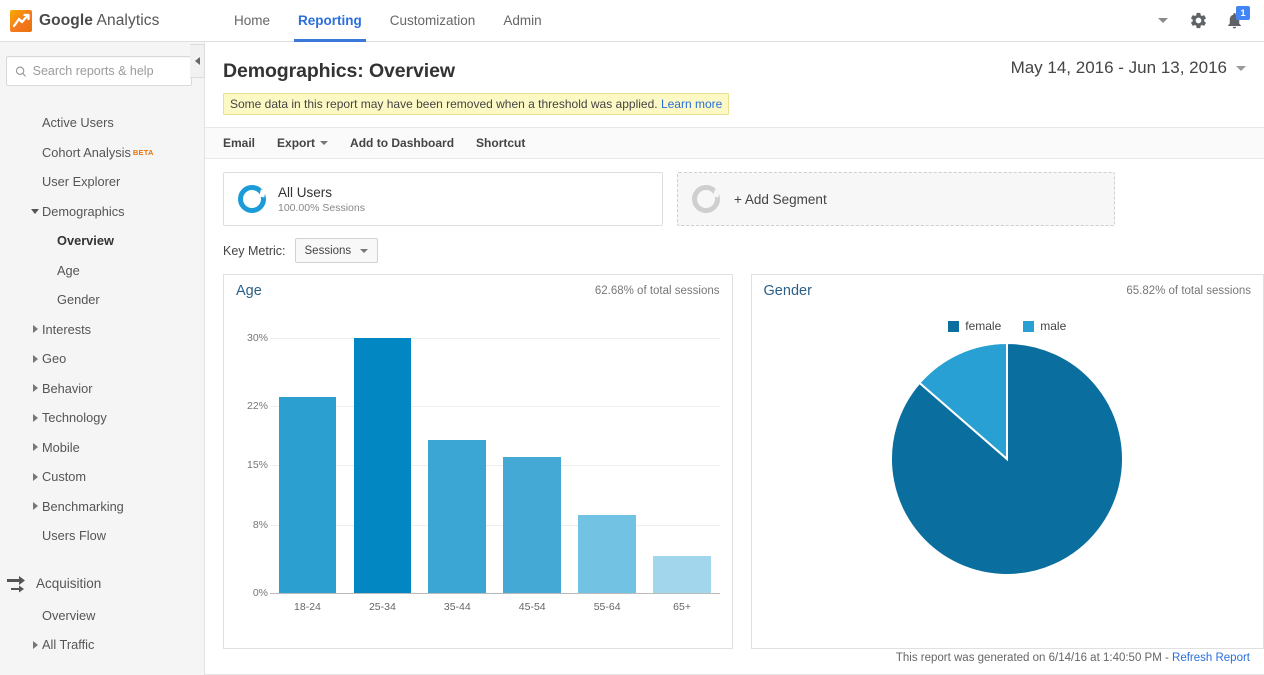 This screenshot has width=1264, height=675. What do you see at coordinates (260, 593) in the screenshot?
I see `y-axis-tick-label: 0%` at bounding box center [260, 593].